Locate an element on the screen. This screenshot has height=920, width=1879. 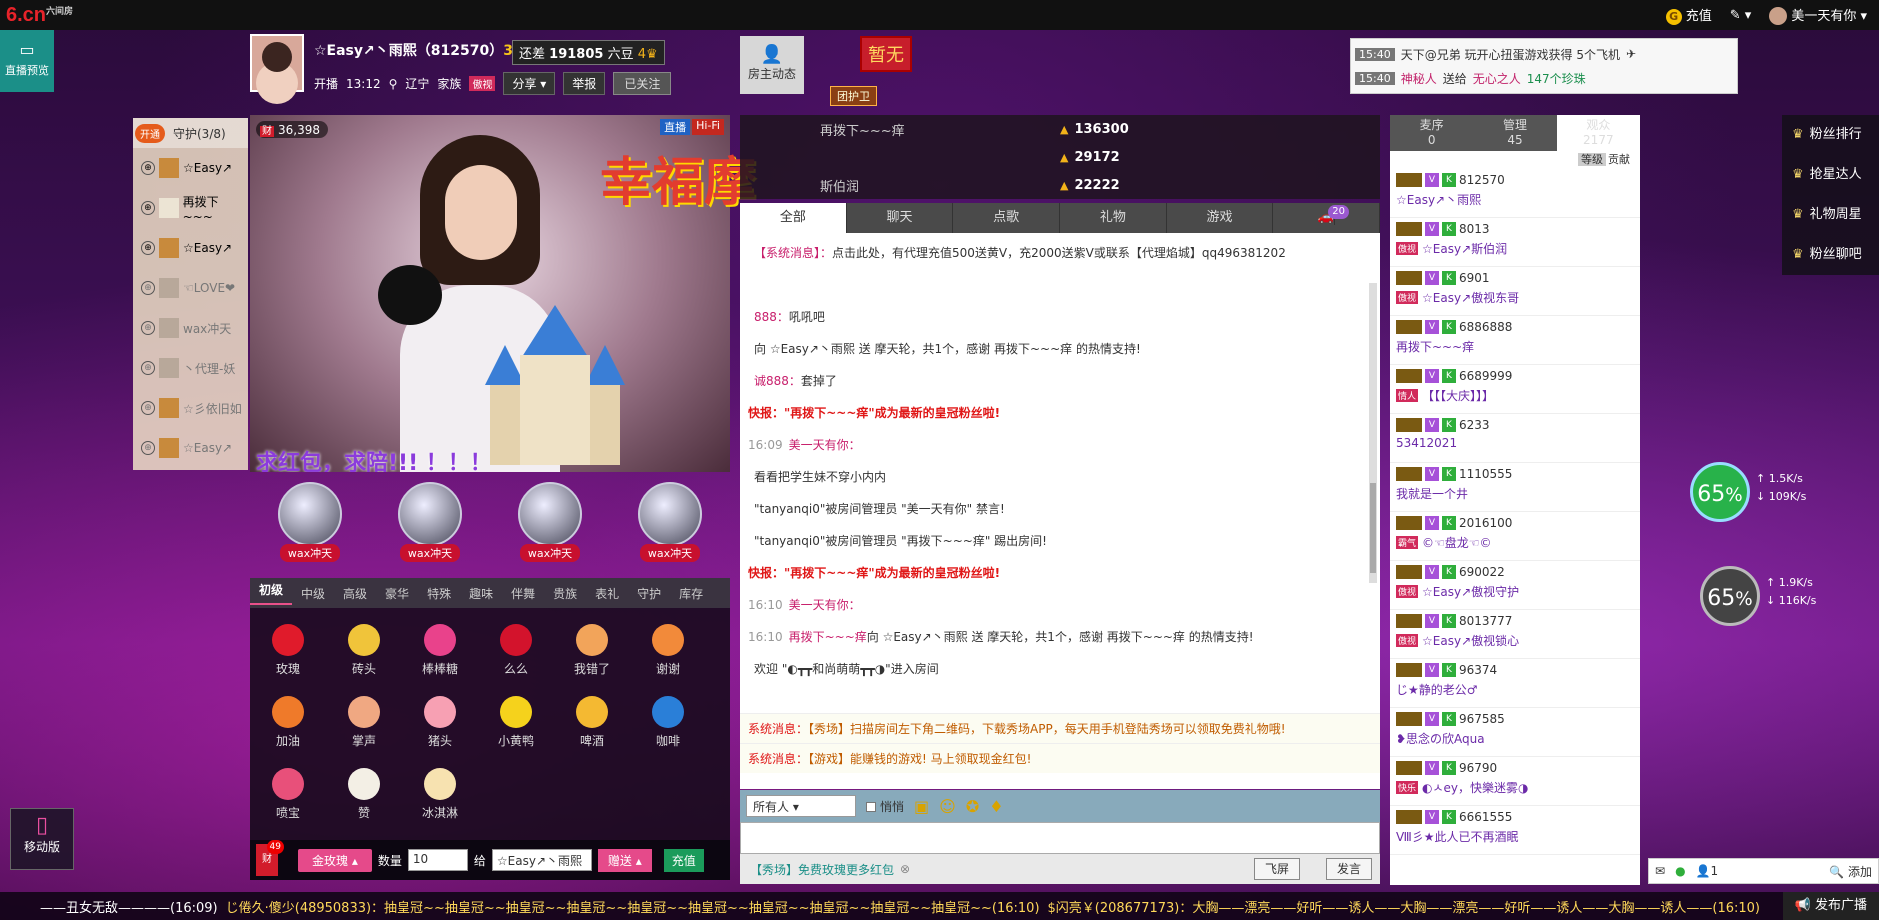
gift-item: 咖啡 is located at coordinates (668, 726).